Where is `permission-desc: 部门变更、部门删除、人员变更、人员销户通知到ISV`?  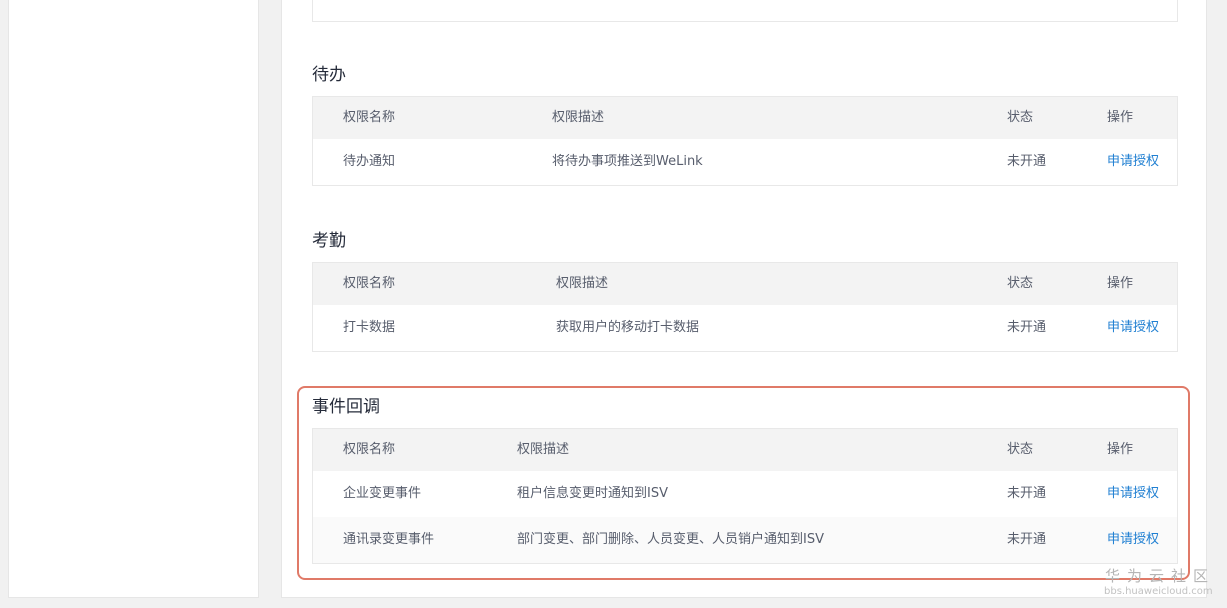
permission-desc: 部门变更、部门删除、人员变更、人员销户通知到ISV is located at coordinates (670, 539).